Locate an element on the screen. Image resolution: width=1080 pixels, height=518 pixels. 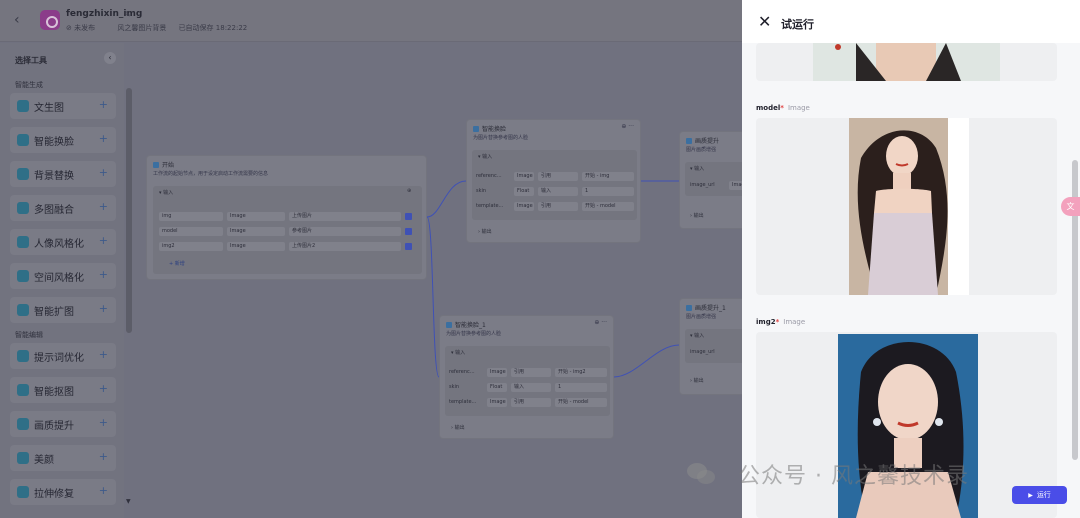
inputs-section: ▾ 输入 image_url is located at coordinates (713, 346).